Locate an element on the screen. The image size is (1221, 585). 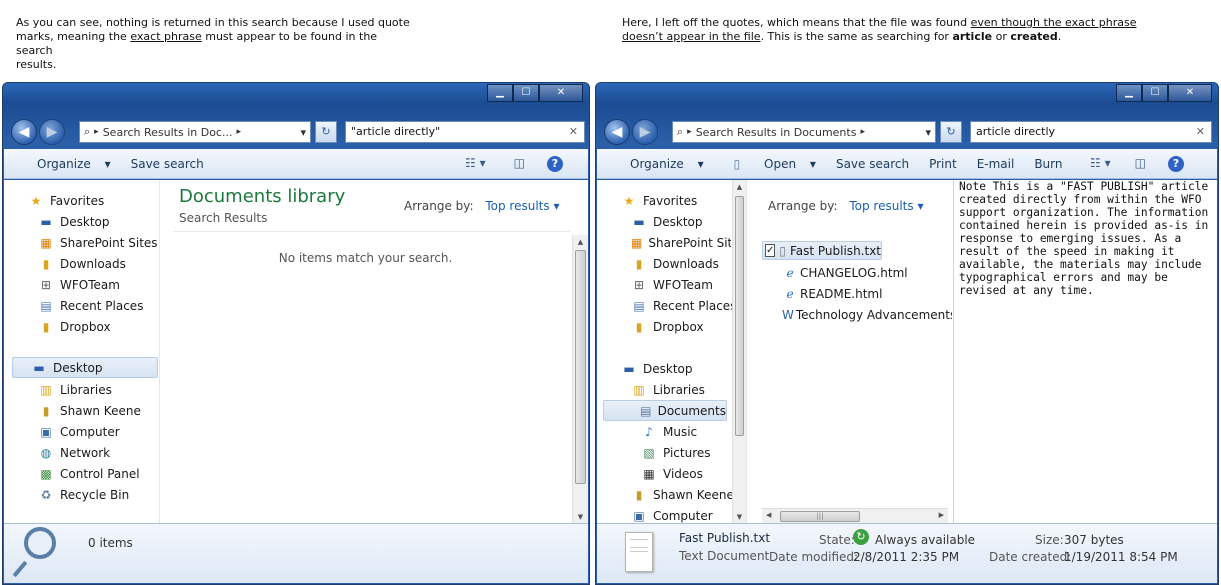
checkbox-checked: ✓ is located at coordinates (770, 250).